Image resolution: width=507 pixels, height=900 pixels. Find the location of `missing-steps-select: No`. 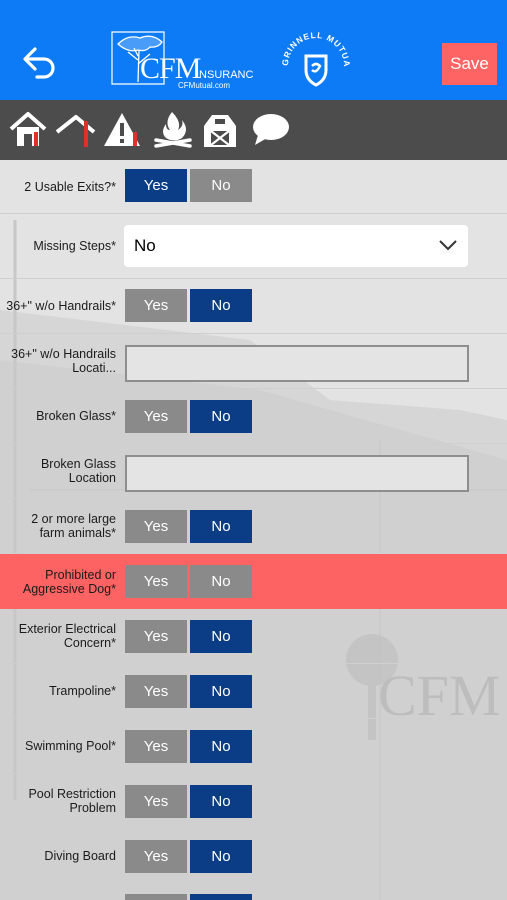

missing-steps-select: No is located at coordinates (296, 246).